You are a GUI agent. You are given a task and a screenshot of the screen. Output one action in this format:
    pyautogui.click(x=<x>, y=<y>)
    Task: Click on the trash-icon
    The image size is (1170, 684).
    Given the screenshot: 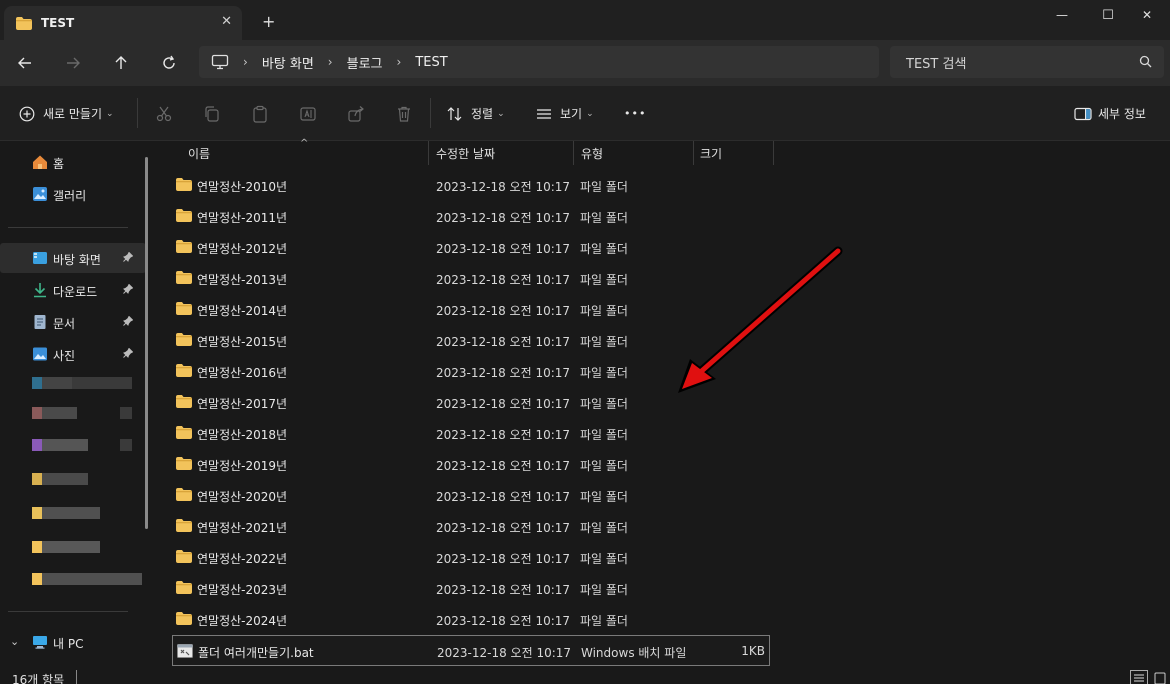 What is the action you would take?
    pyautogui.click(x=404, y=114)
    